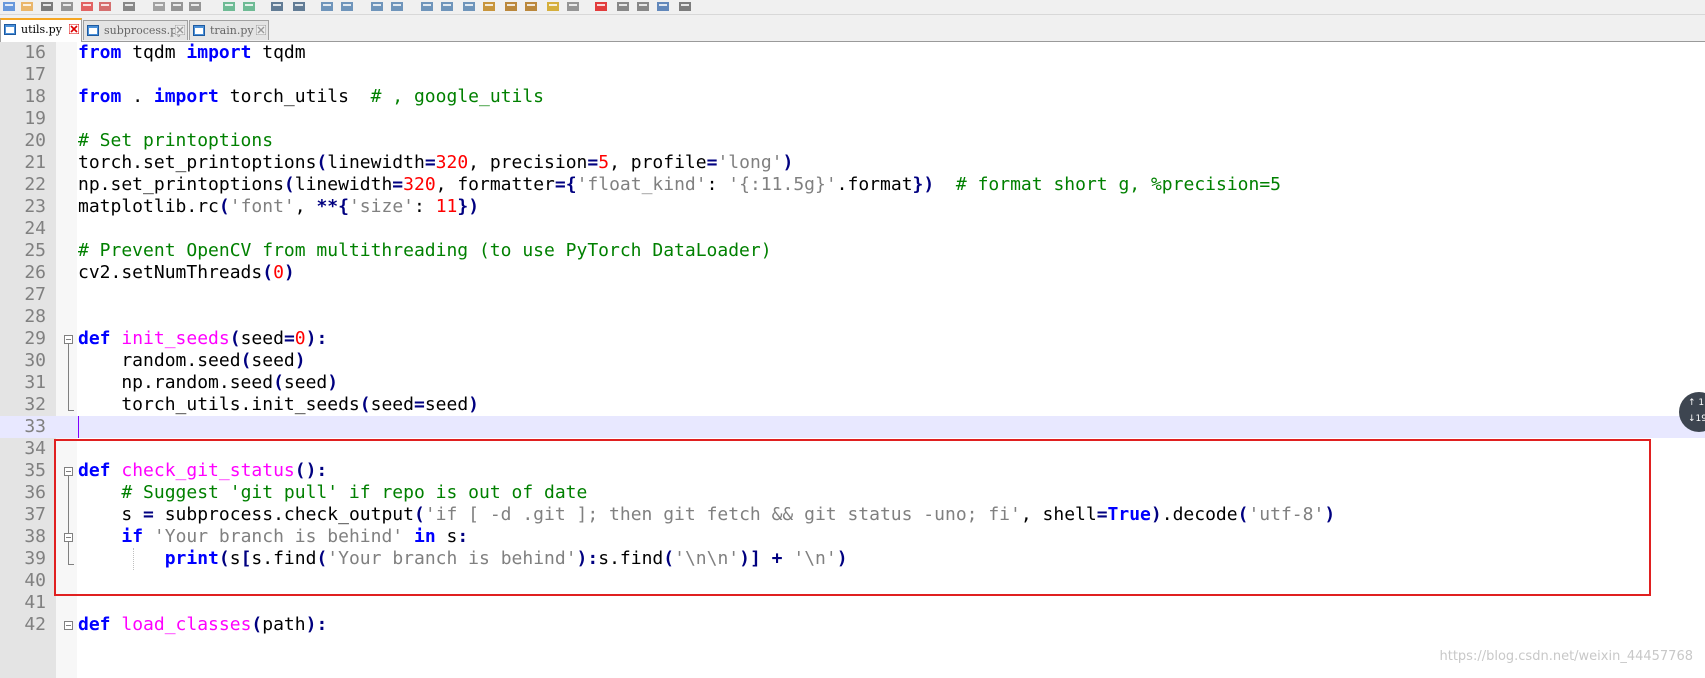 The width and height of the screenshot is (1705, 678). I want to click on code-token: 0, so click(300, 338).